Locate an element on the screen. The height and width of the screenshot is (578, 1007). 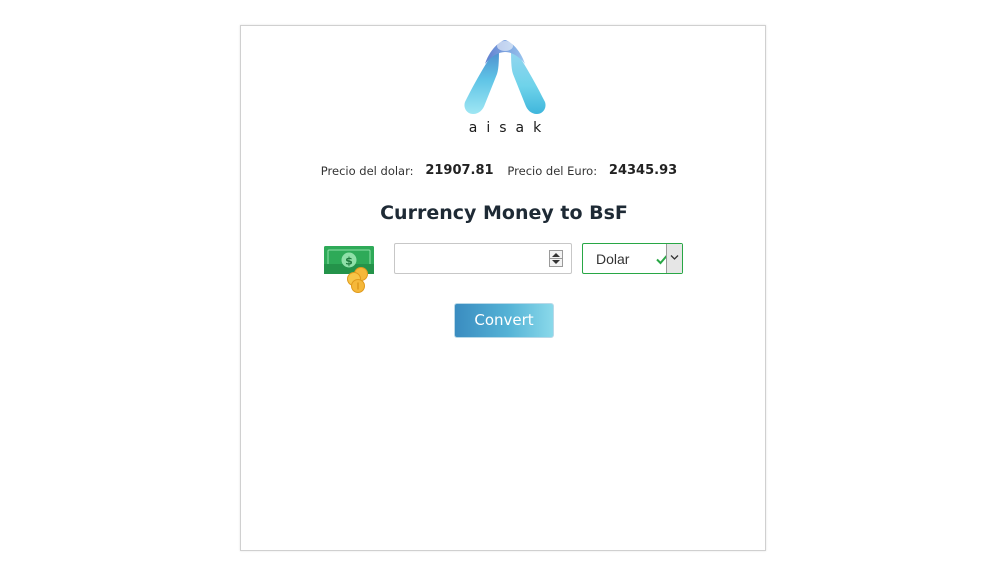
currency-selected-value: Dolar is located at coordinates (613, 259).